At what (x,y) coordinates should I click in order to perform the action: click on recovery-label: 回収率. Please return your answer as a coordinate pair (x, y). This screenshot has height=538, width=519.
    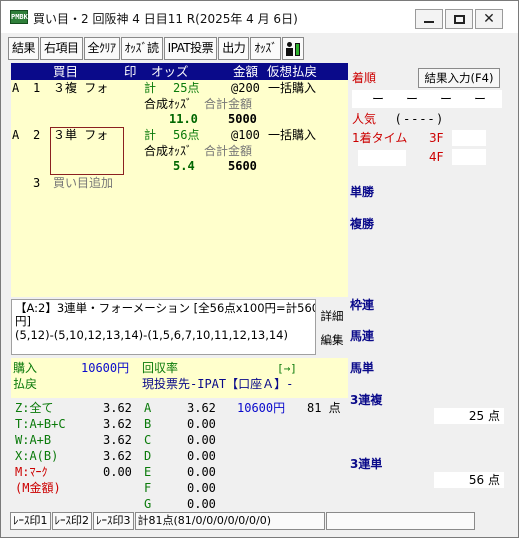
    Looking at the image, I should click on (160, 368).